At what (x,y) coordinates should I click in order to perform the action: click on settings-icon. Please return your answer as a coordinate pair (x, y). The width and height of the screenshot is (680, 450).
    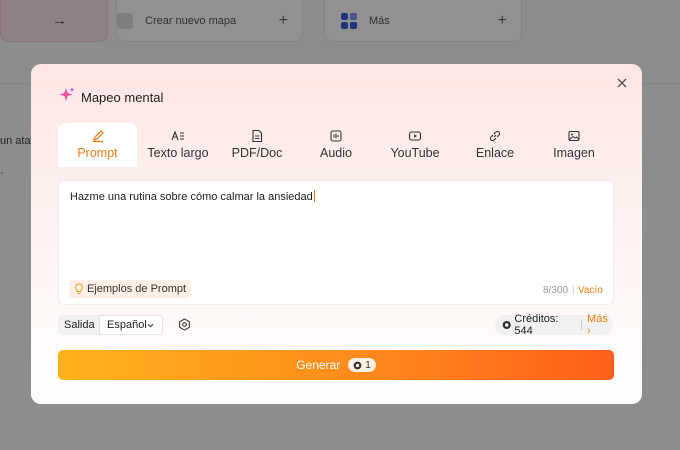
    Looking at the image, I should click on (184, 324).